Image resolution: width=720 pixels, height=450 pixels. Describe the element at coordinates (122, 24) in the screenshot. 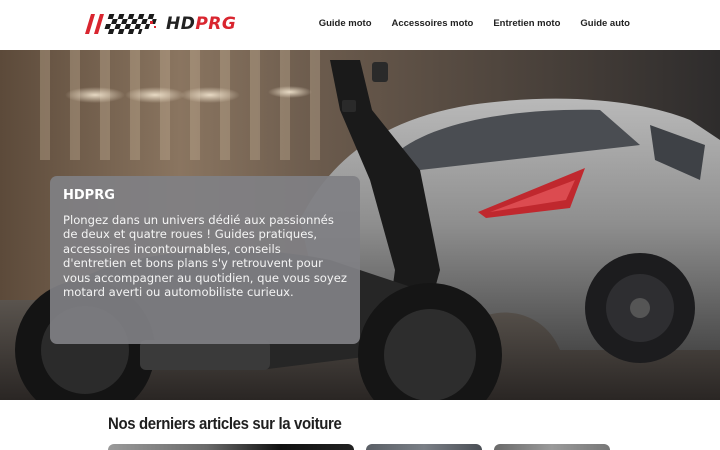

I see `checkered-flag-icon` at that location.